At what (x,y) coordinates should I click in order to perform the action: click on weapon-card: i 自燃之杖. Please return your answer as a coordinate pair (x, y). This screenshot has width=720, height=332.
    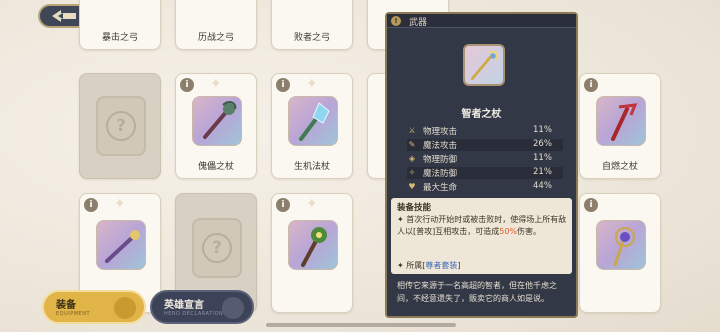
    Looking at the image, I should click on (620, 126).